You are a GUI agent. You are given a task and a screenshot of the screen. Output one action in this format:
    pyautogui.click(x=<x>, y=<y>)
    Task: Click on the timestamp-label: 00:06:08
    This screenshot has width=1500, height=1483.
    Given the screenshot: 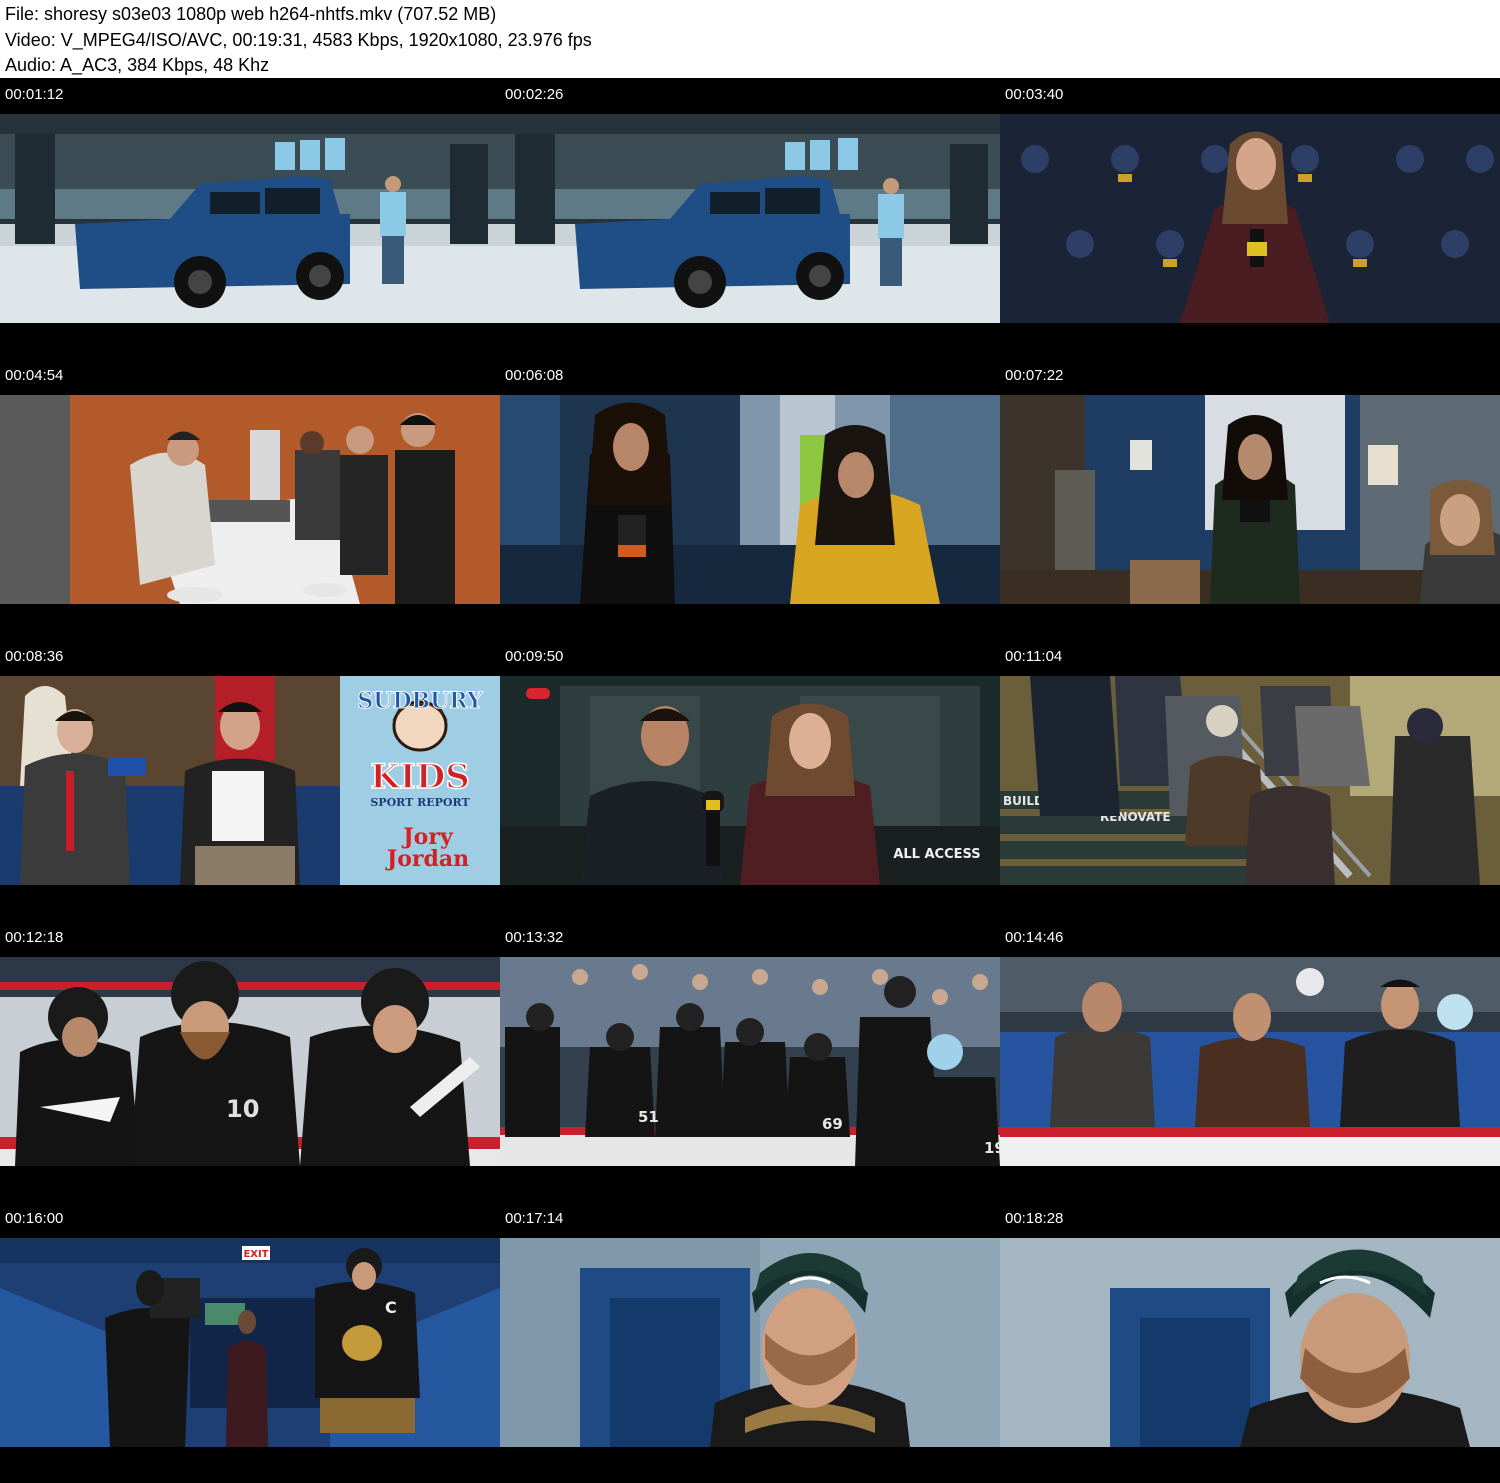 What is the action you would take?
    pyautogui.click(x=534, y=375)
    